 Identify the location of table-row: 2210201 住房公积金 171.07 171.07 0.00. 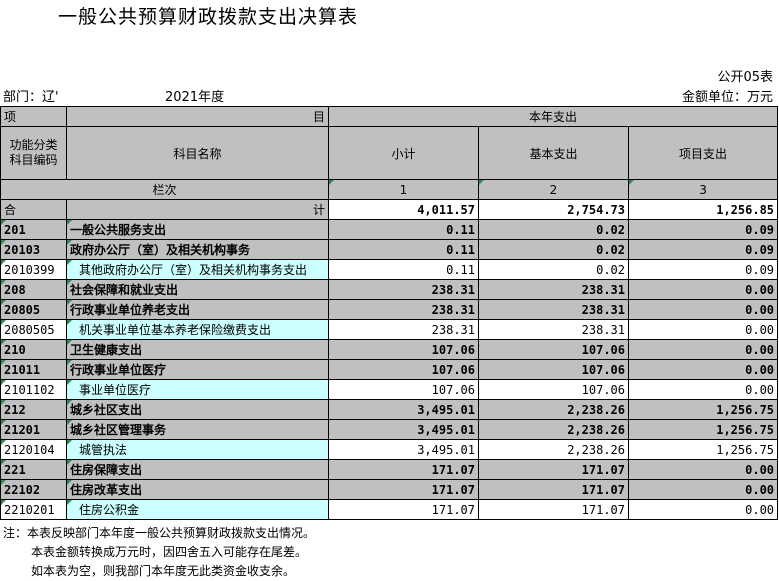
(389, 509).